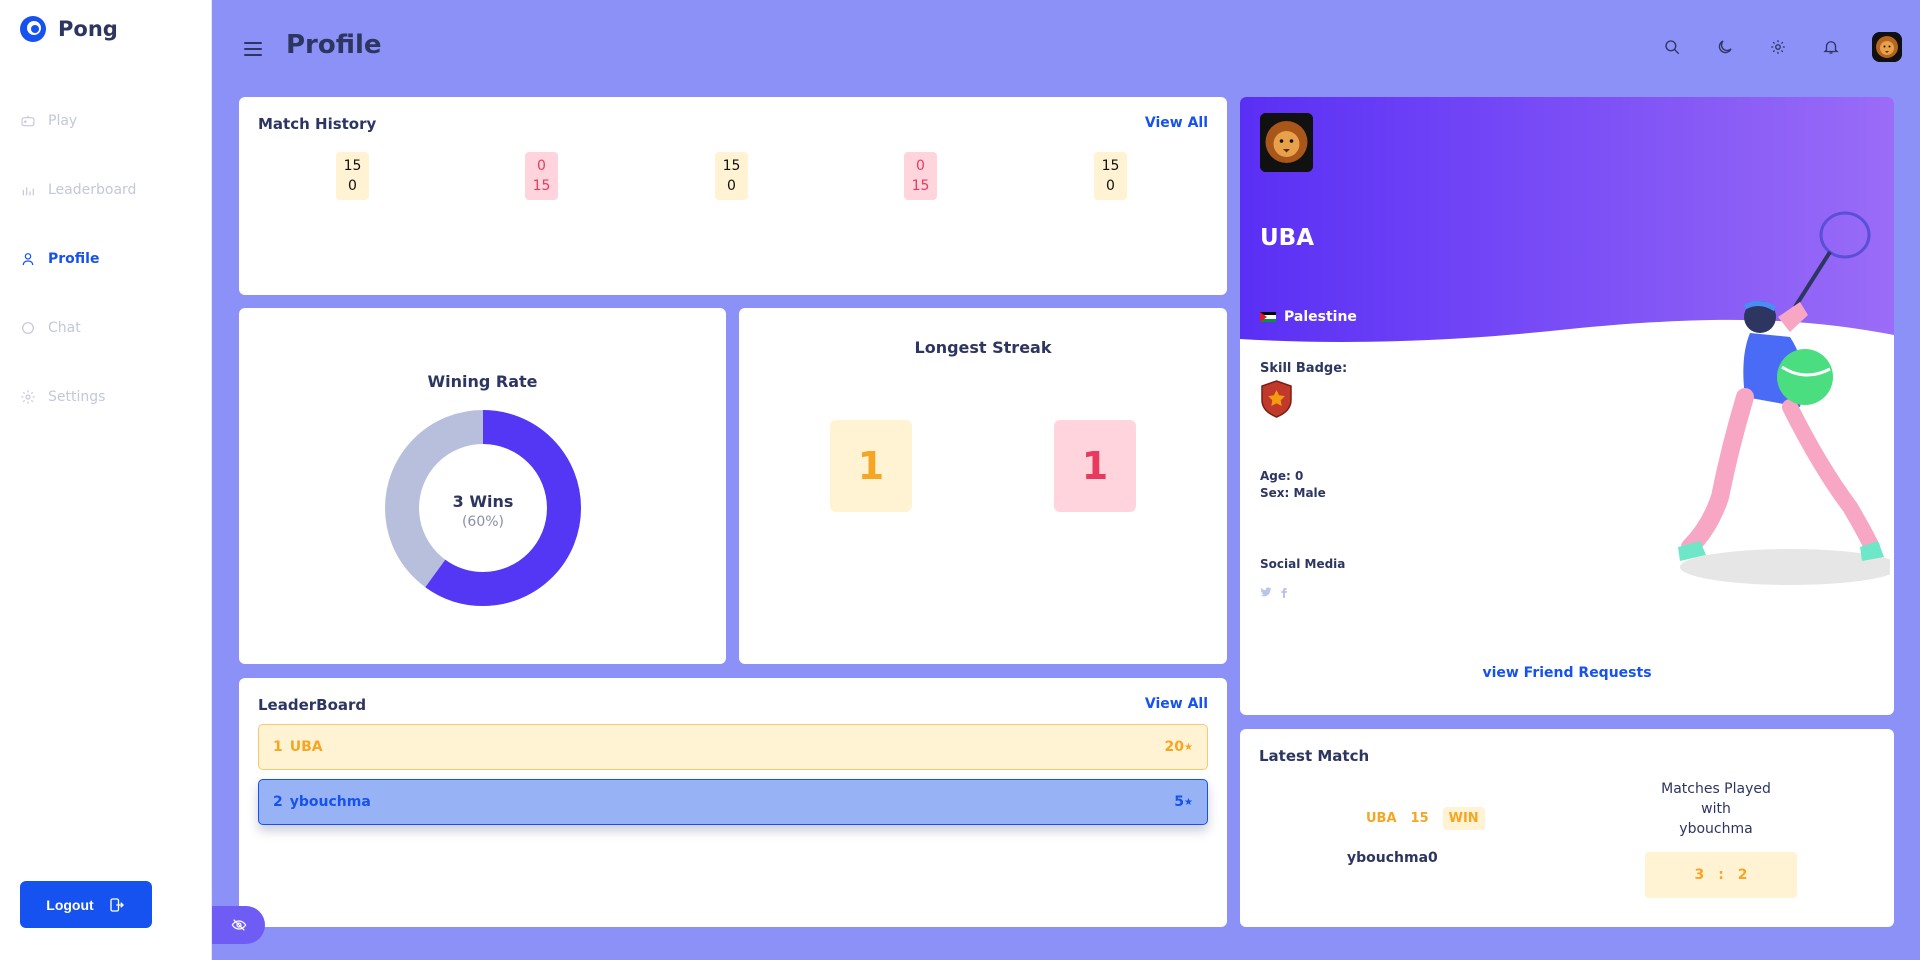 The width and height of the screenshot is (1920, 960). Describe the element at coordinates (1287, 238) in the screenshot. I see `profile-name: UBA` at that location.